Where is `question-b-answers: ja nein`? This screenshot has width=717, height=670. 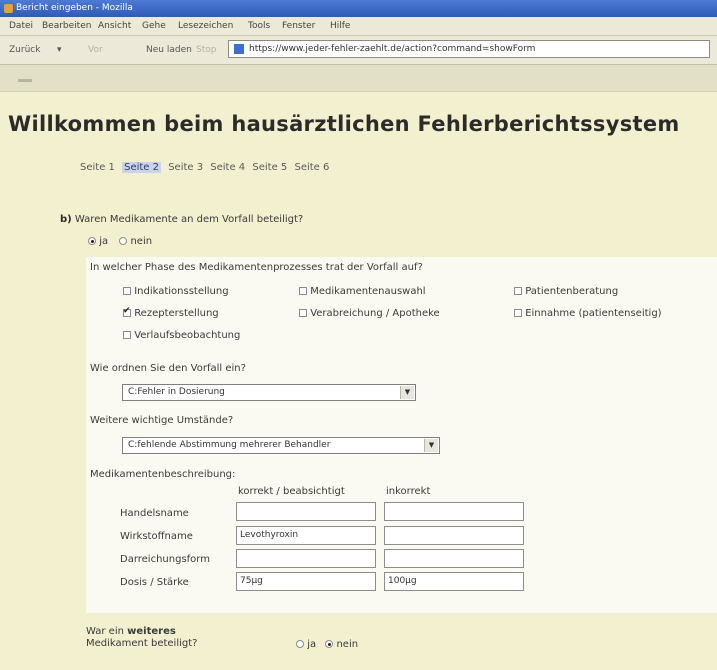 question-b-answers: ja nein is located at coordinates (124, 241).